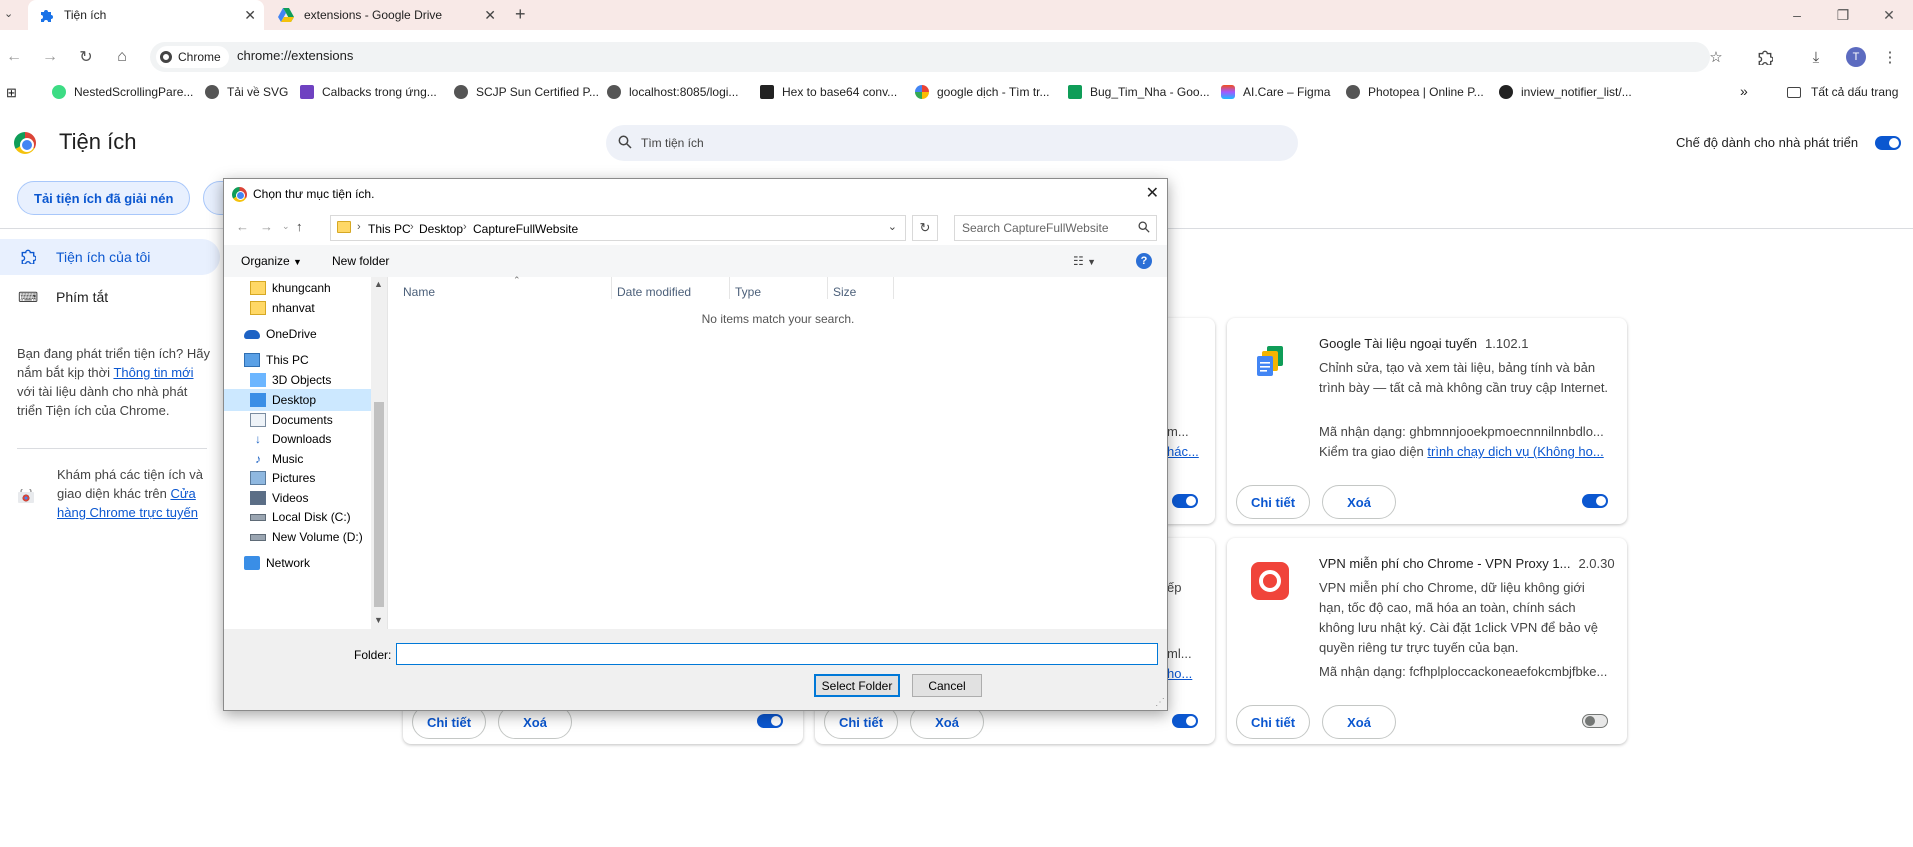 This screenshot has height=847, width=1913. What do you see at coordinates (930, 57) in the screenshot?
I see `address-bar` at bounding box center [930, 57].